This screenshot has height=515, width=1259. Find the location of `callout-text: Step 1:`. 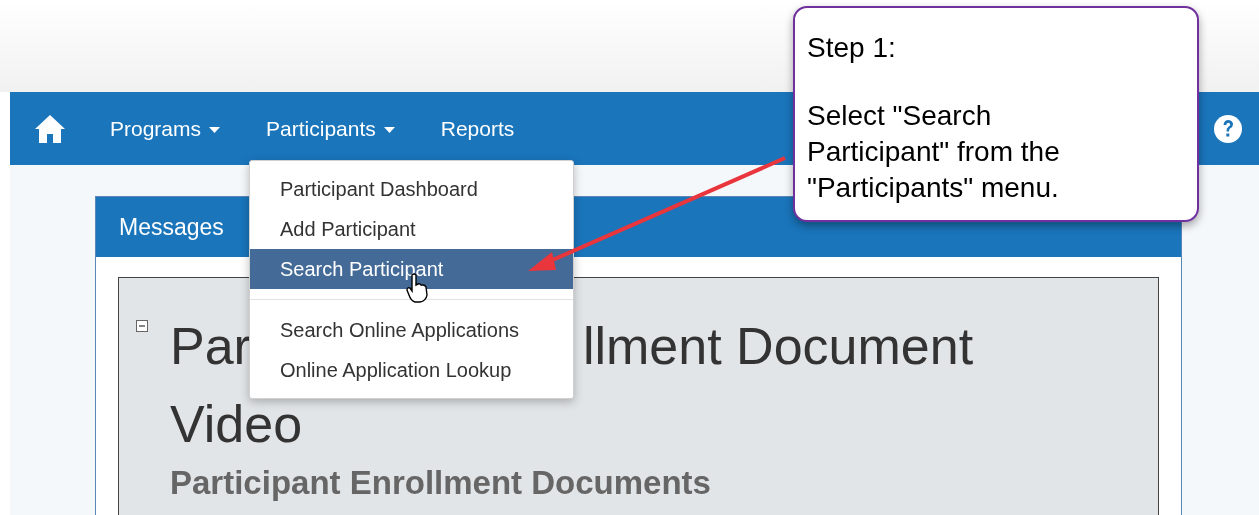

callout-text: Step 1: is located at coordinates (852, 48).